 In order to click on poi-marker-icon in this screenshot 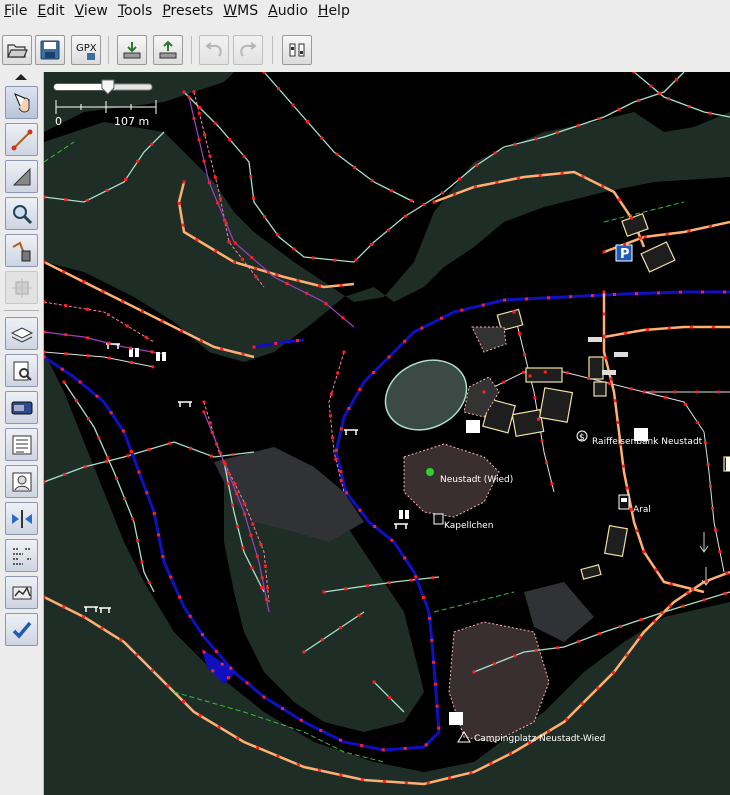, I will do `click(728, 464)`.